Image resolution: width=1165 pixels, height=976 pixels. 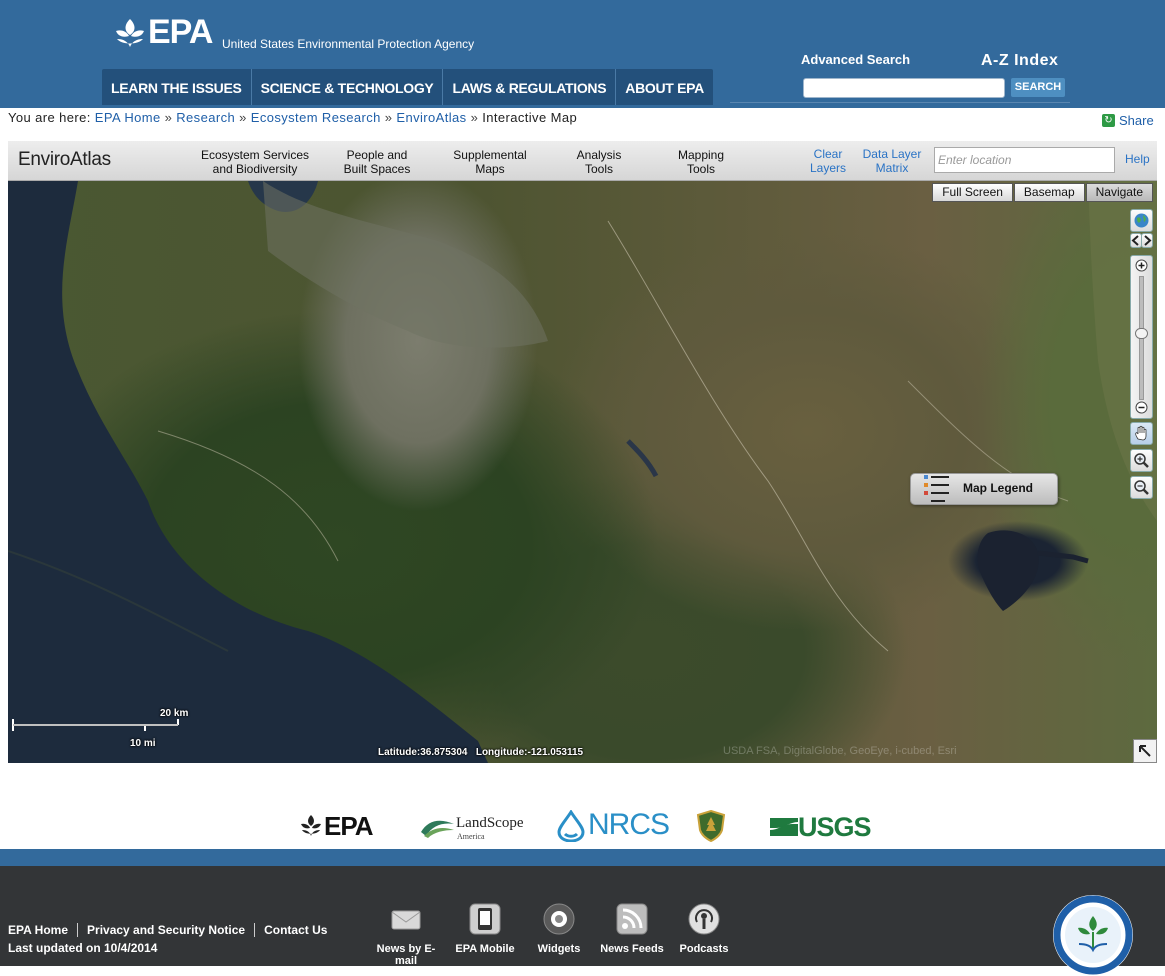 I want to click on zoom-out-magnifier-icon, so click(x=1141, y=487).